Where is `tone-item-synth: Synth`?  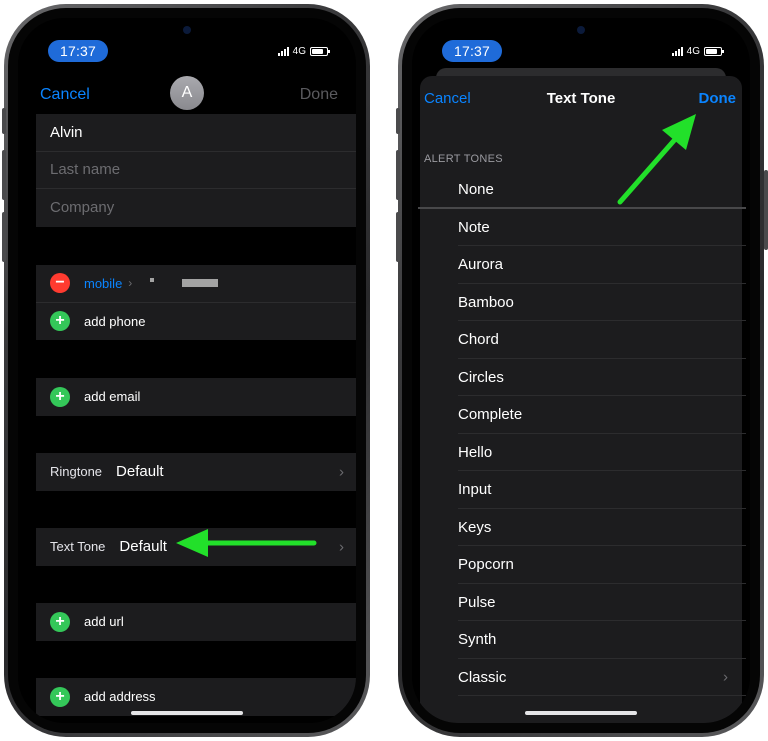
tone-item-synth: Synth is located at coordinates (582, 640).